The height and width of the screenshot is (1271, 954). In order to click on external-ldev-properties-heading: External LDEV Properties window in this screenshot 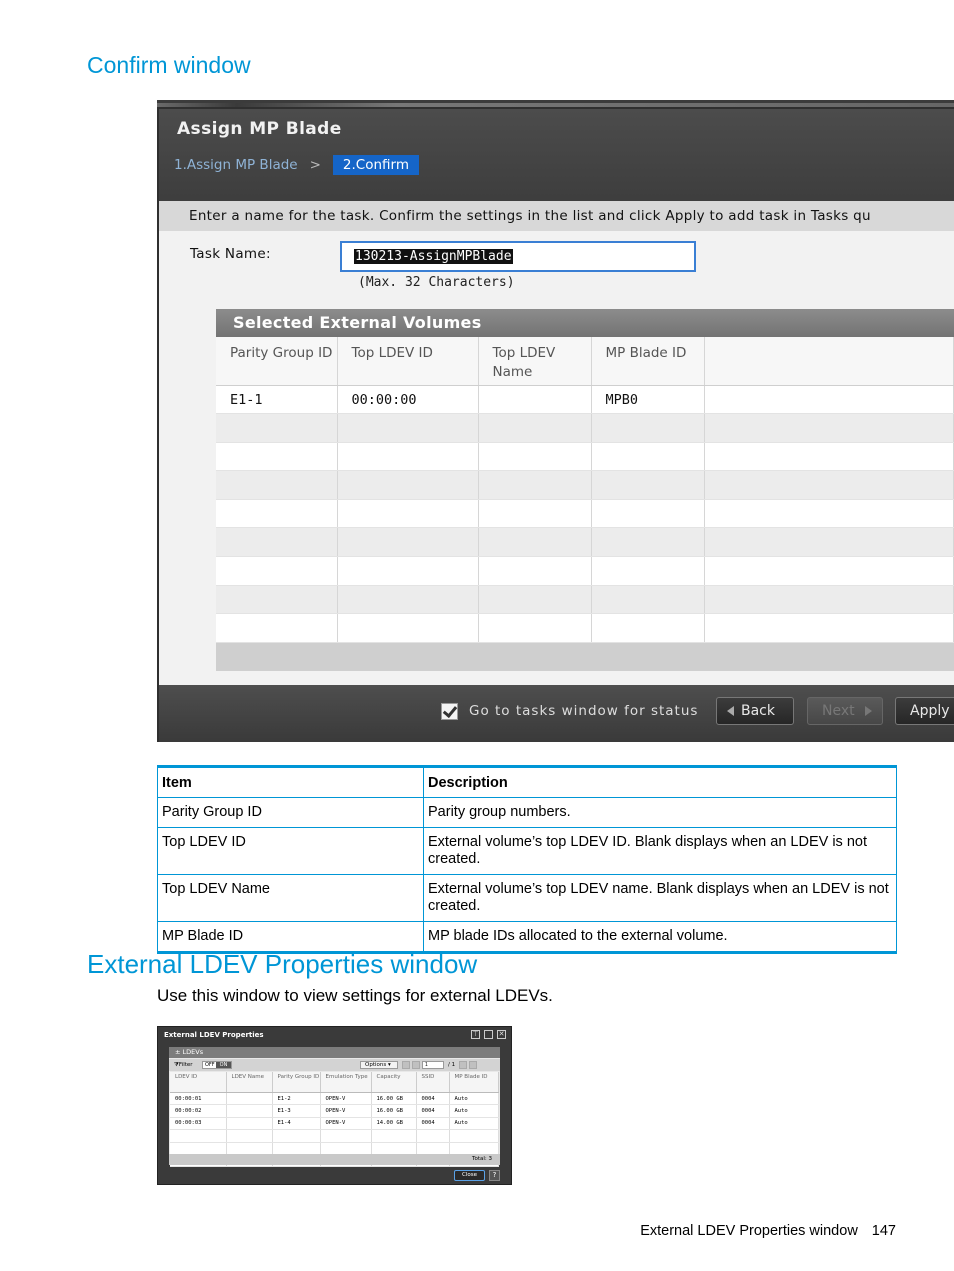, I will do `click(282, 964)`.